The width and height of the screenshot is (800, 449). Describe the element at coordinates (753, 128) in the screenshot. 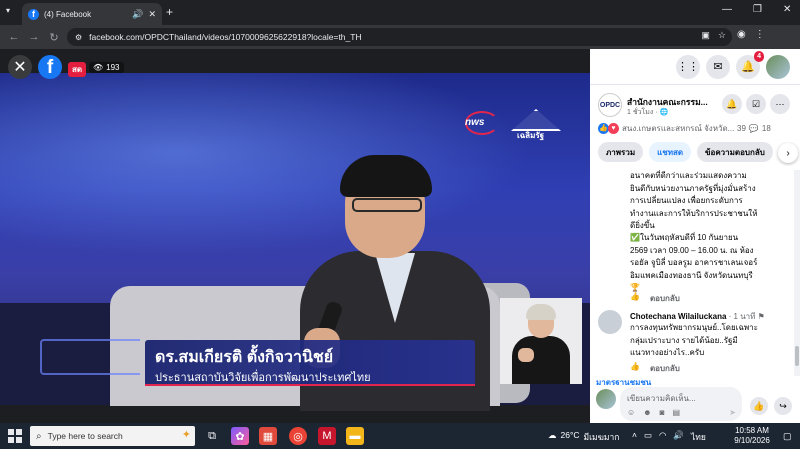

I see `comment-icon: 💬` at that location.